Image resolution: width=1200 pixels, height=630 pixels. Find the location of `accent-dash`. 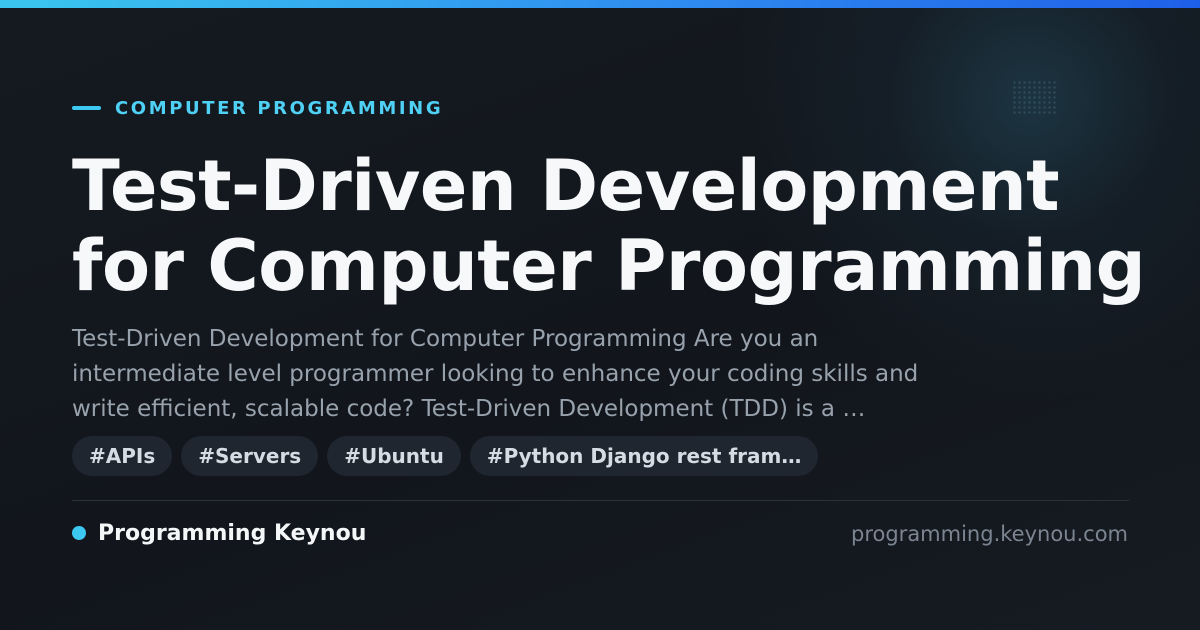

accent-dash is located at coordinates (86, 108).